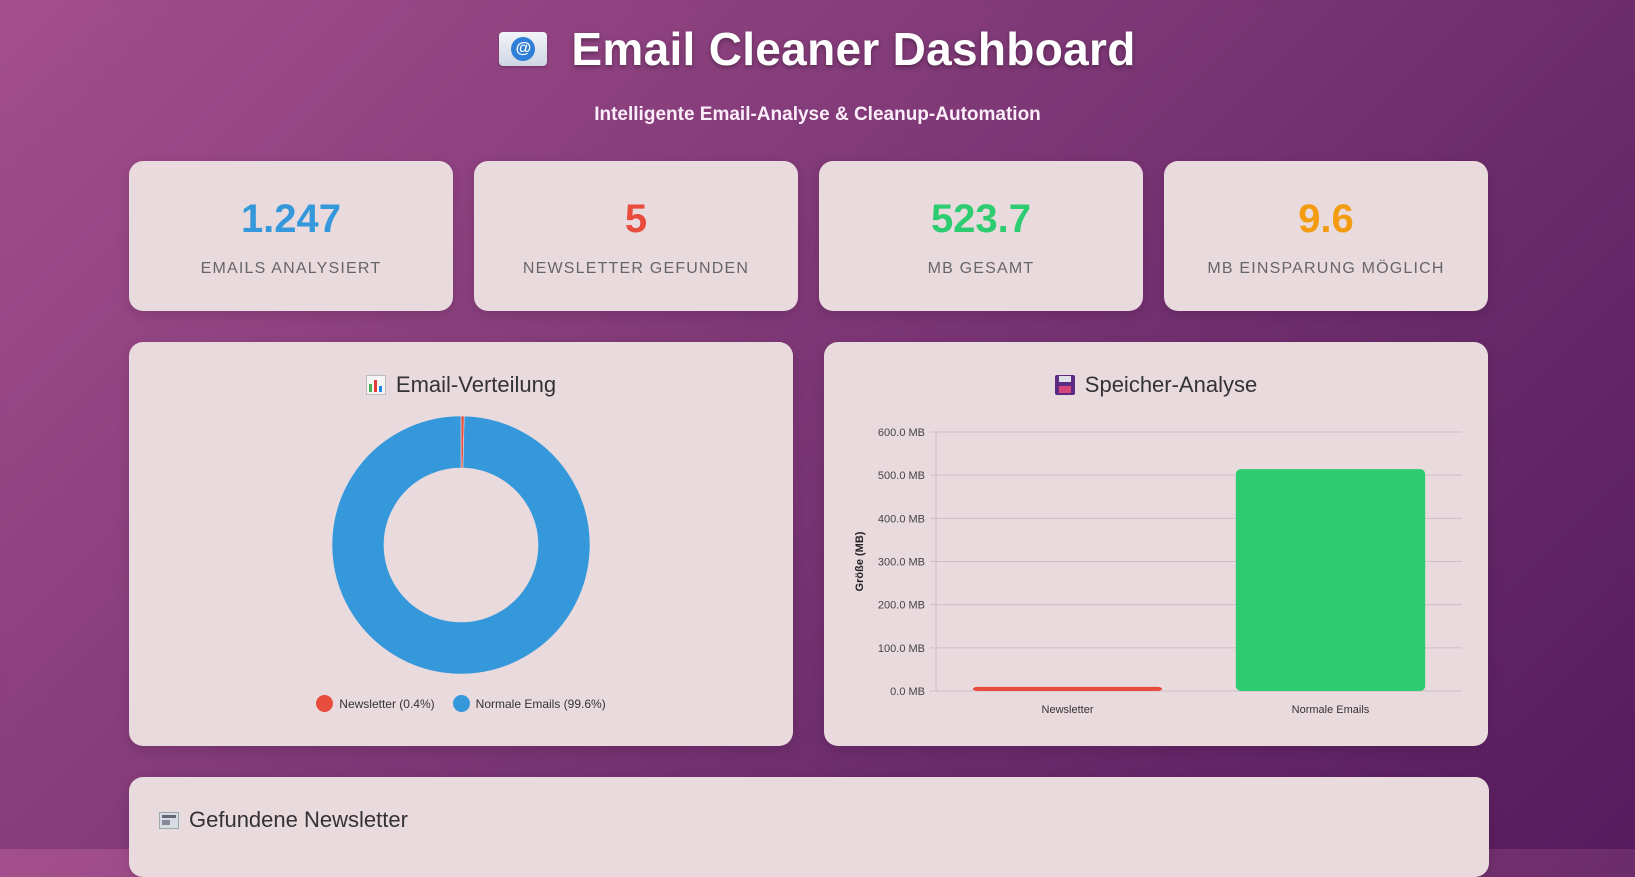 The image size is (1635, 877). I want to click on panel-title: Gefundene Newsletter, so click(283, 820).